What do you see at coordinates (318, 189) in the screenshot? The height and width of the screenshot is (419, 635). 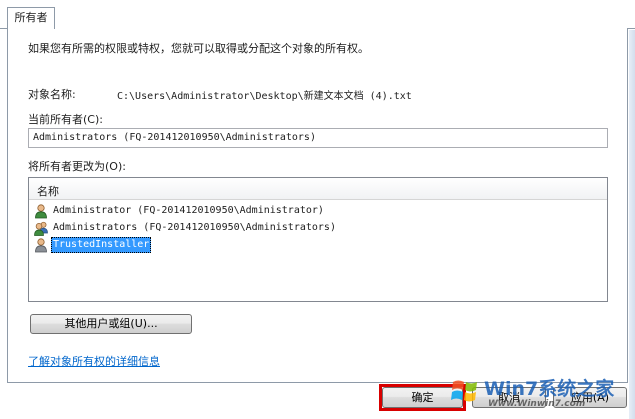 I see `column-header-name: 名称` at bounding box center [318, 189].